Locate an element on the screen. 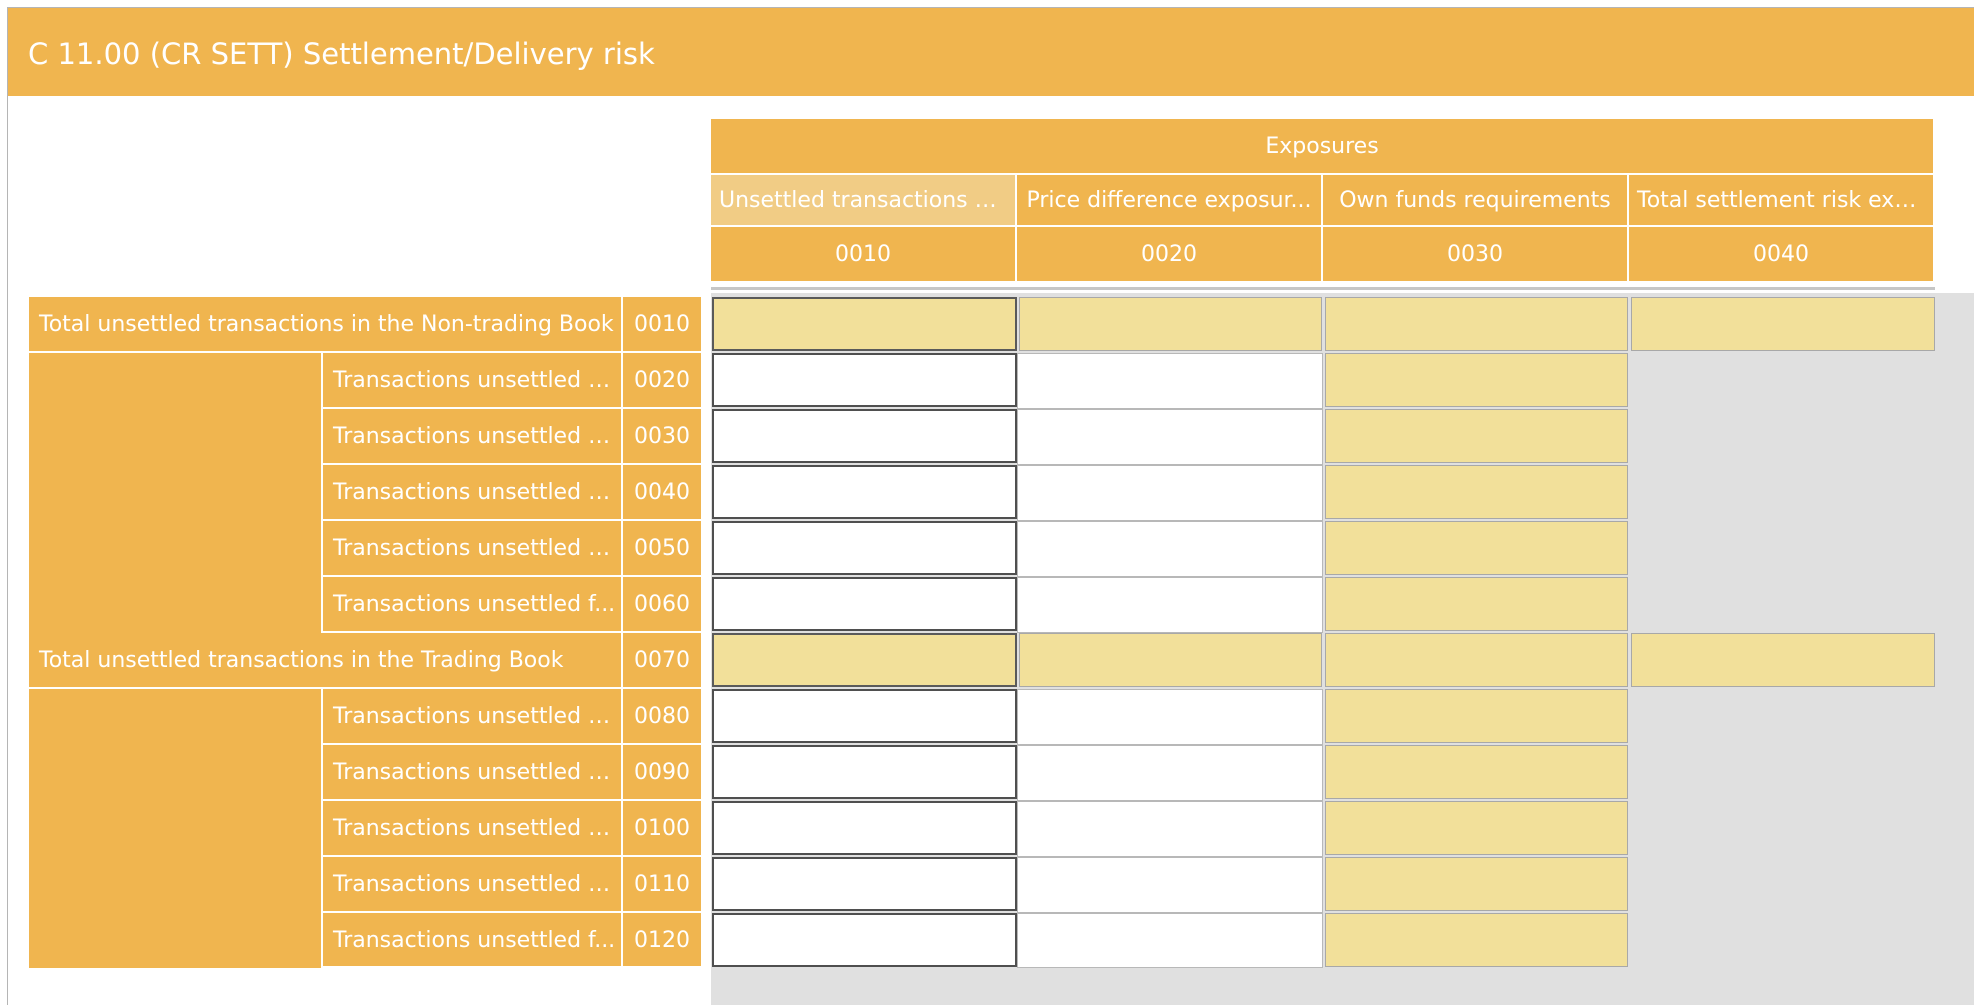 The image size is (1974, 1005). cell-r0040-c0020 is located at coordinates (1170, 493).